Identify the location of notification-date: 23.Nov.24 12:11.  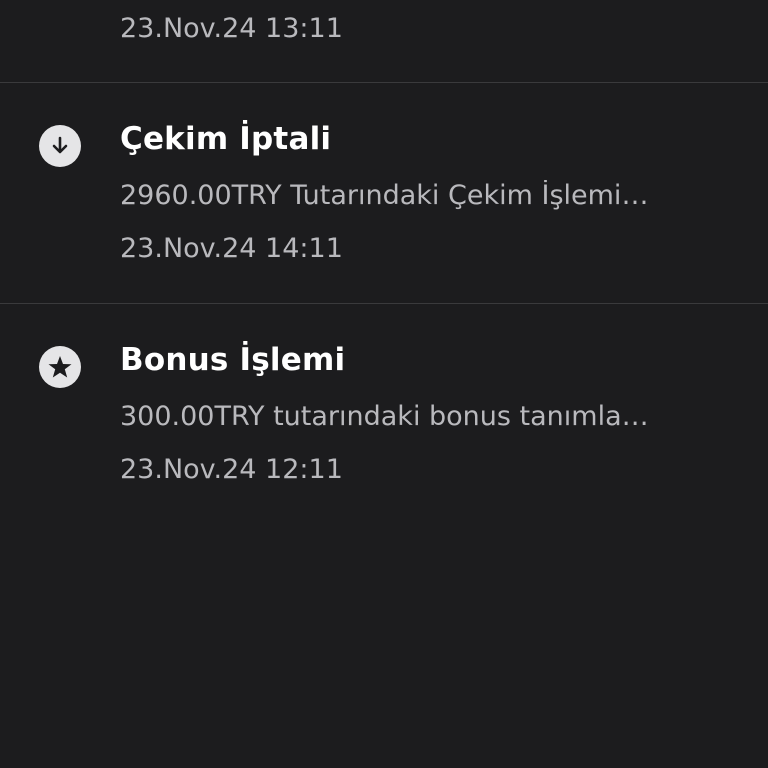
(231, 469).